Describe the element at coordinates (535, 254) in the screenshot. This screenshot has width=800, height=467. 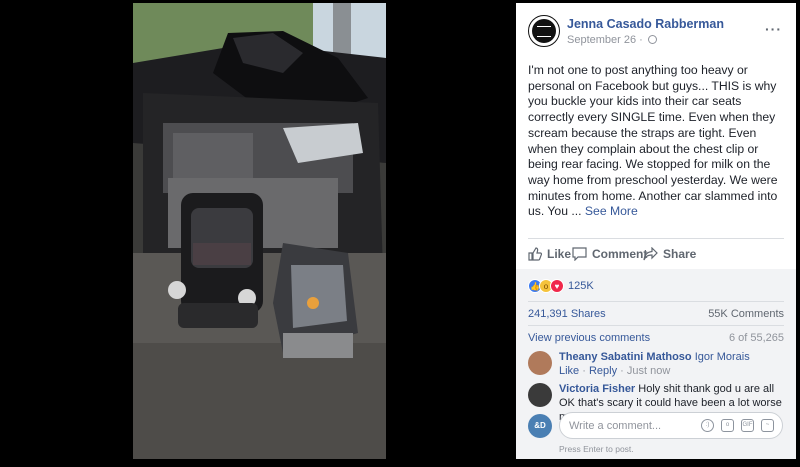
I see `thumbs-up-icon` at that location.